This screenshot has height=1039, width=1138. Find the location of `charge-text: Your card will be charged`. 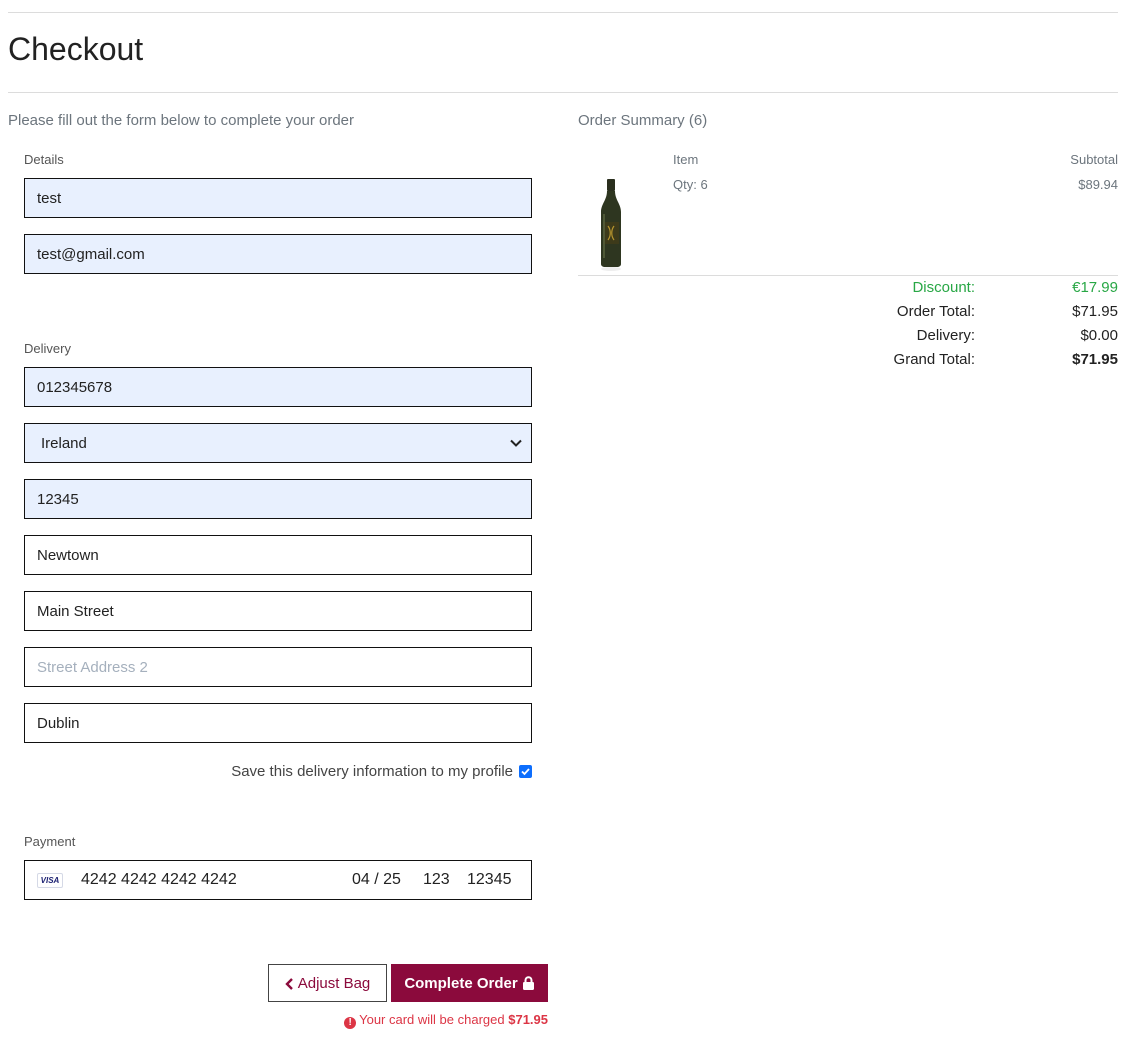

charge-text: Your card will be charged is located at coordinates (432, 1019).